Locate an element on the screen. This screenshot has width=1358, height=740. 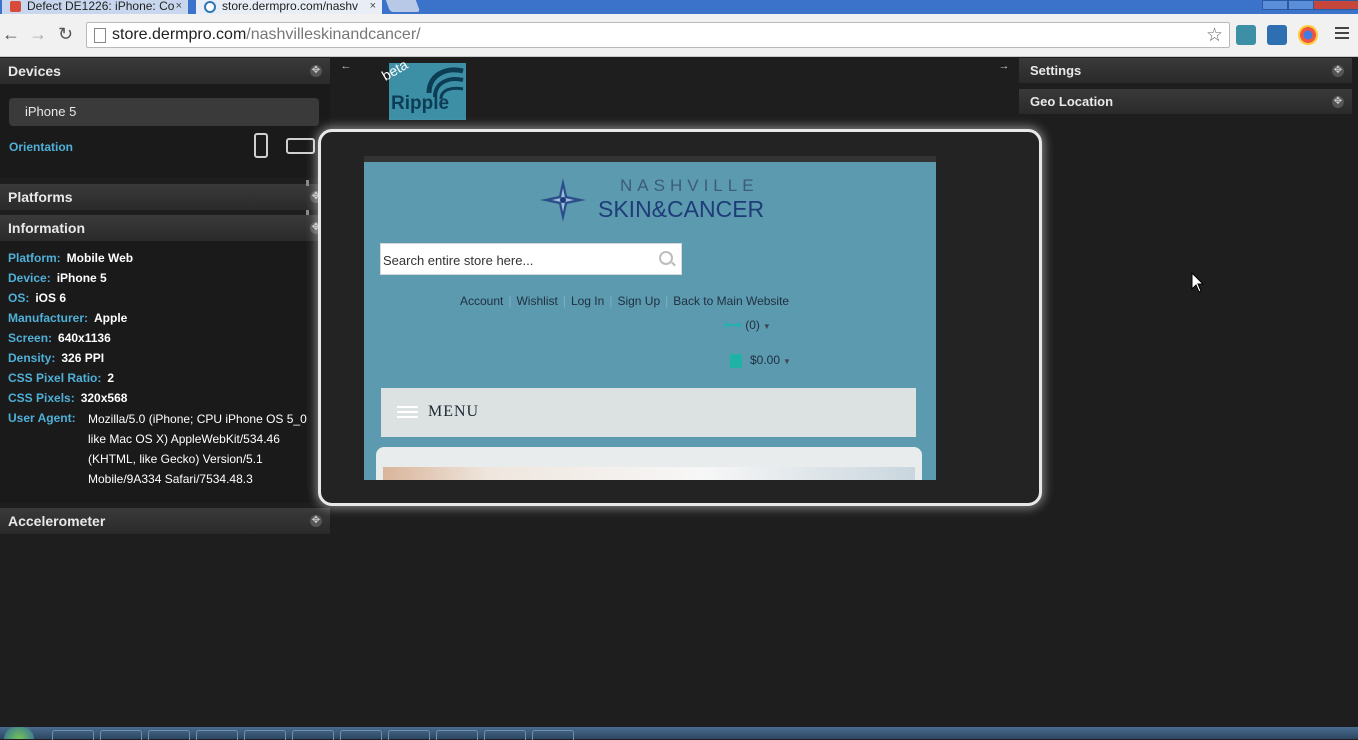
mouse-cursor-icon is located at coordinates (1198, 282).